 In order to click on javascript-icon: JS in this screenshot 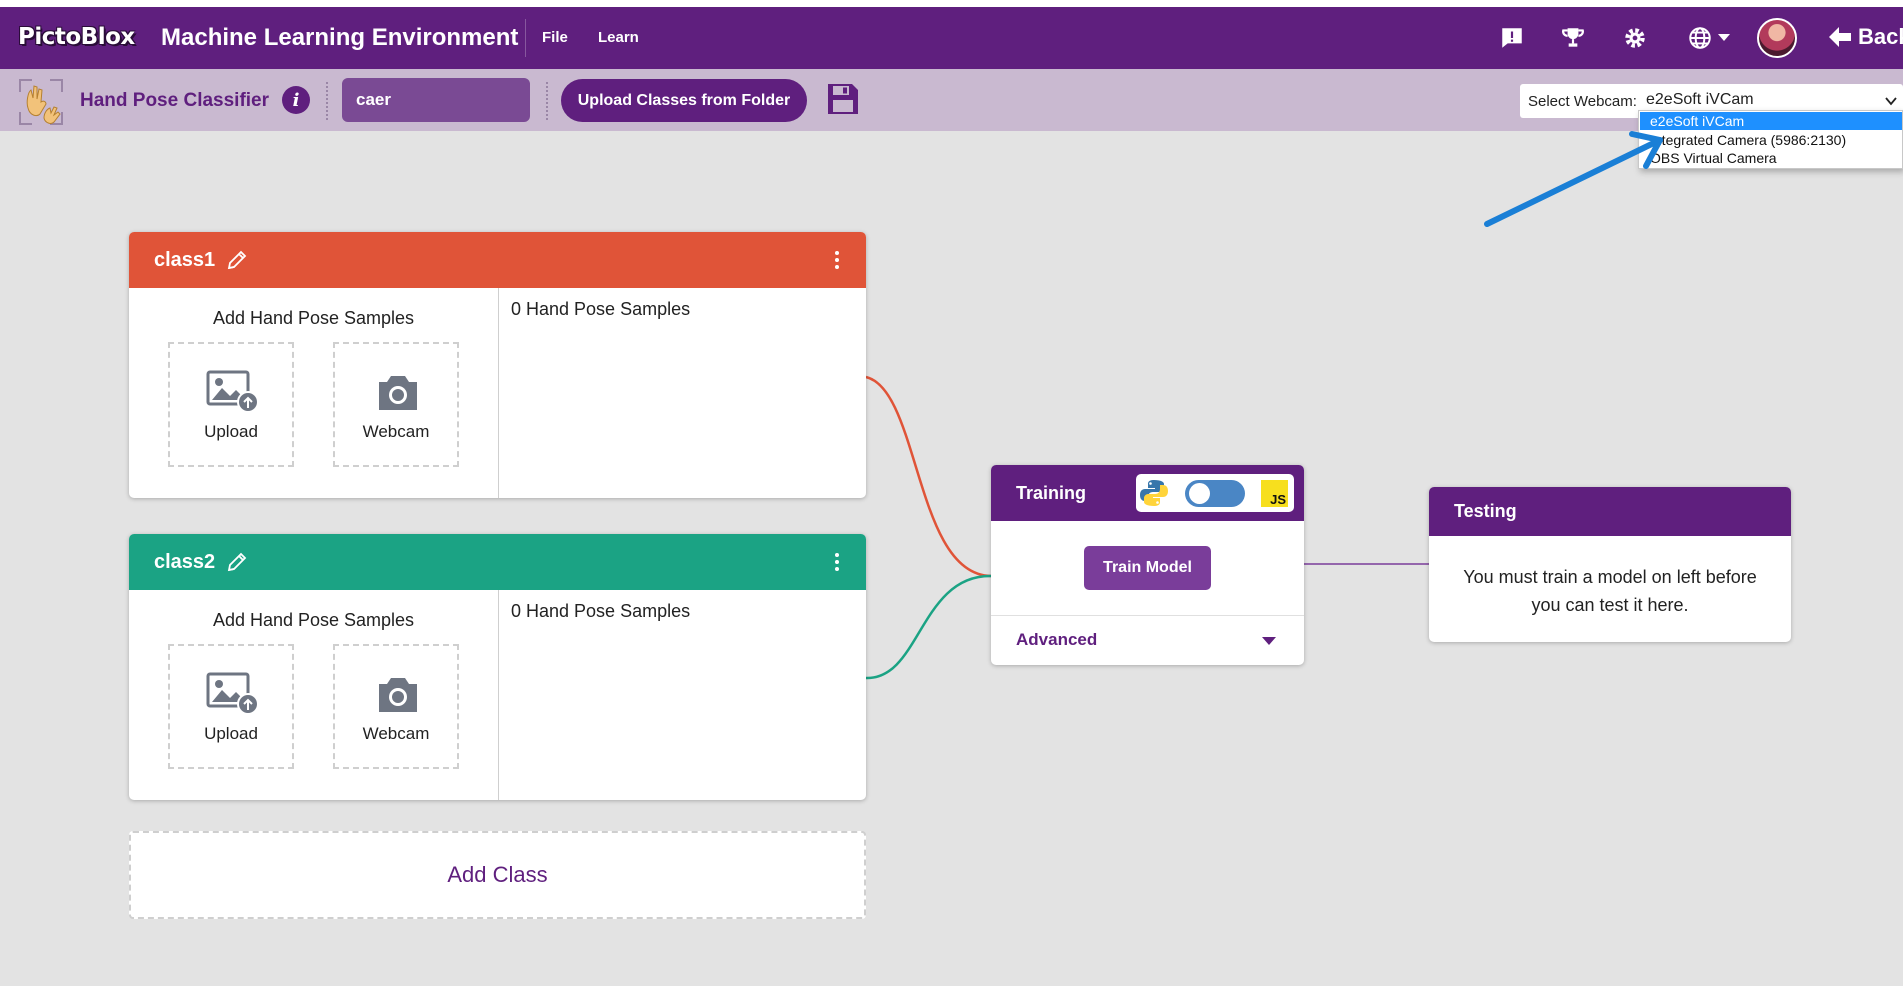, I will do `click(1274, 493)`.